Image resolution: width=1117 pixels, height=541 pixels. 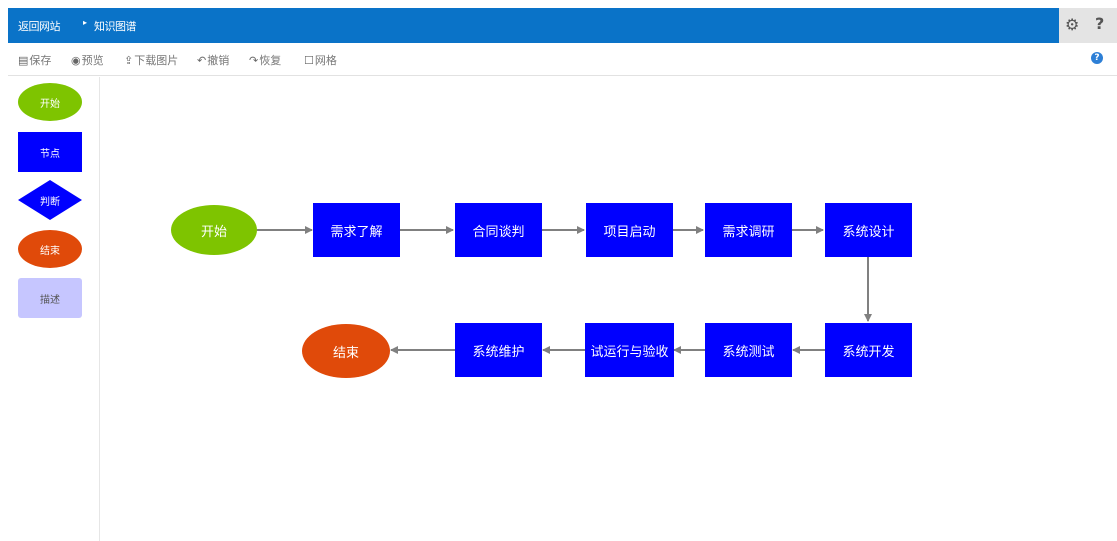 What do you see at coordinates (356, 230) in the screenshot?
I see `flow-node-requirements-understanding: 需求了解` at bounding box center [356, 230].